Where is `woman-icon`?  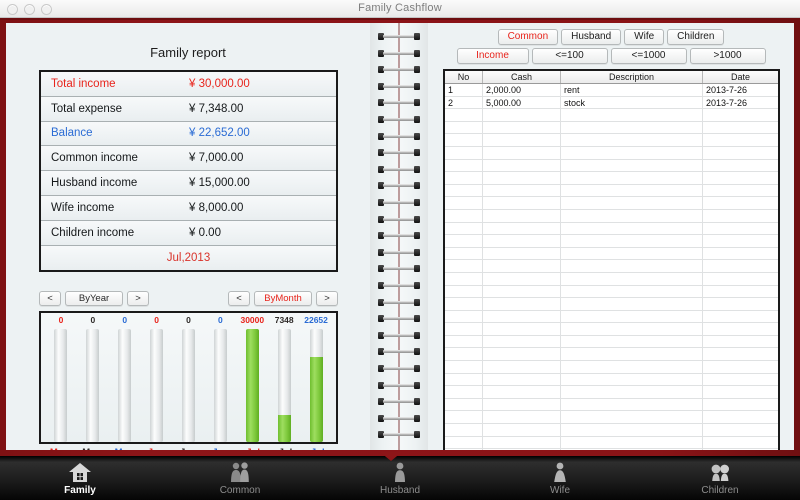
woman-icon is located at coordinates (560, 472).